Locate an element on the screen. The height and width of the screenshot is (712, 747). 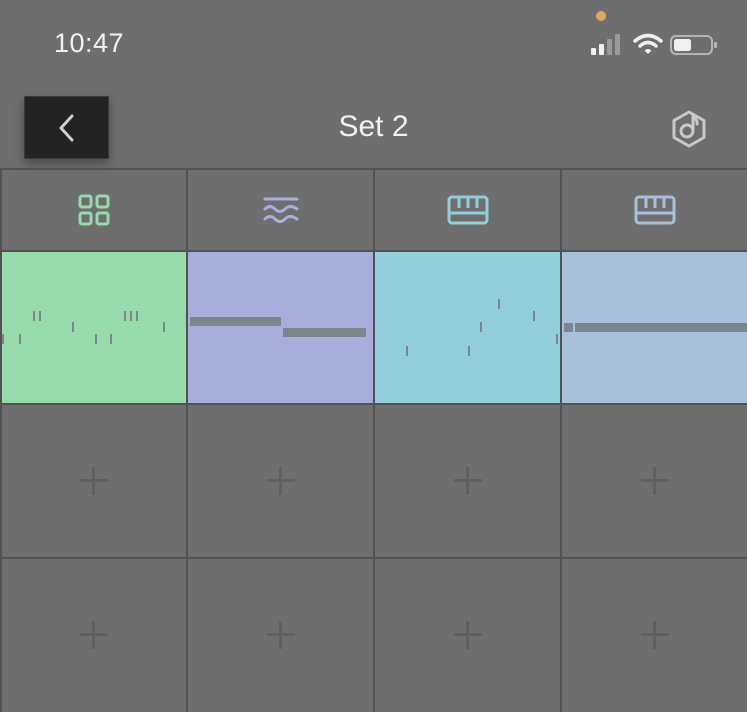
battery-icon is located at coordinates (693, 45).